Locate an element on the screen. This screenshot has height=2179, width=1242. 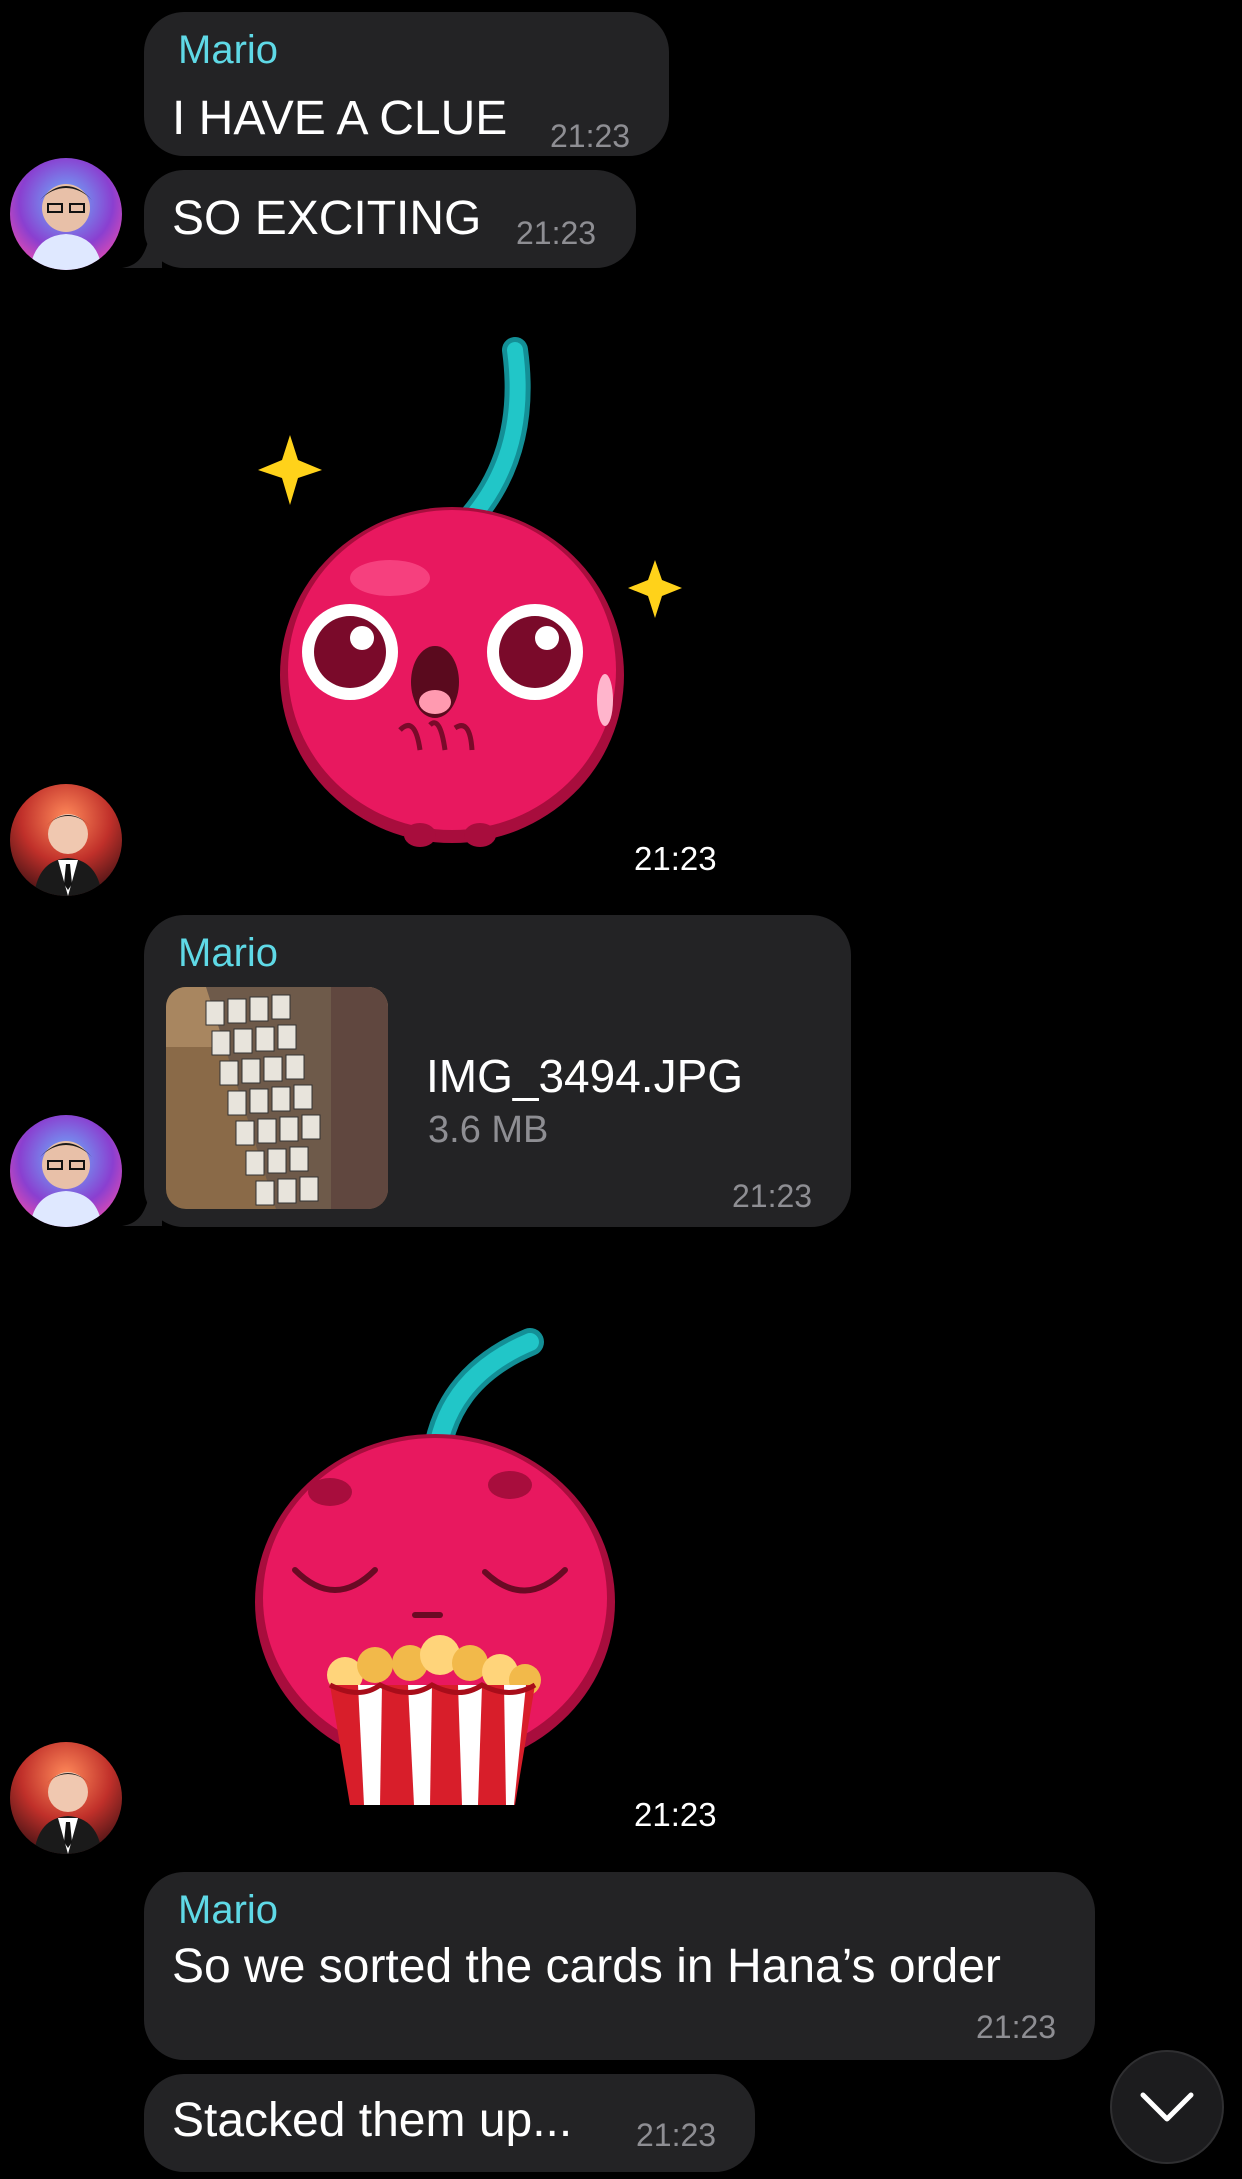
message-text: I HAVE A CLUE is located at coordinates (340, 118).